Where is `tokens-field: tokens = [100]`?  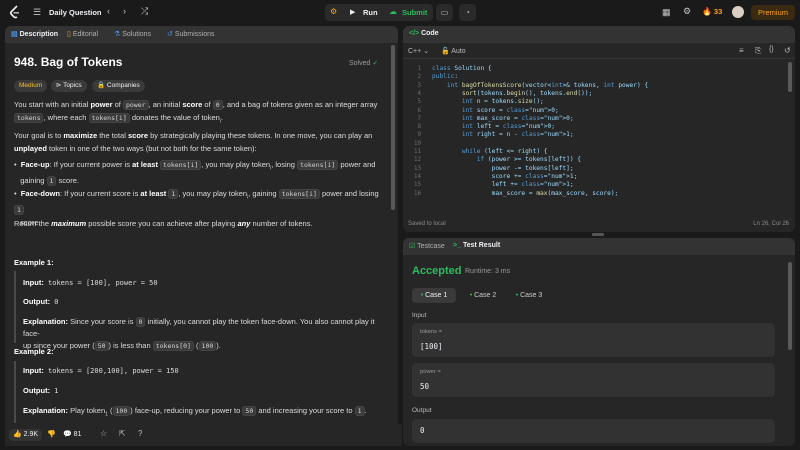
tokens-field: tokens = [100] is located at coordinates (593, 340).